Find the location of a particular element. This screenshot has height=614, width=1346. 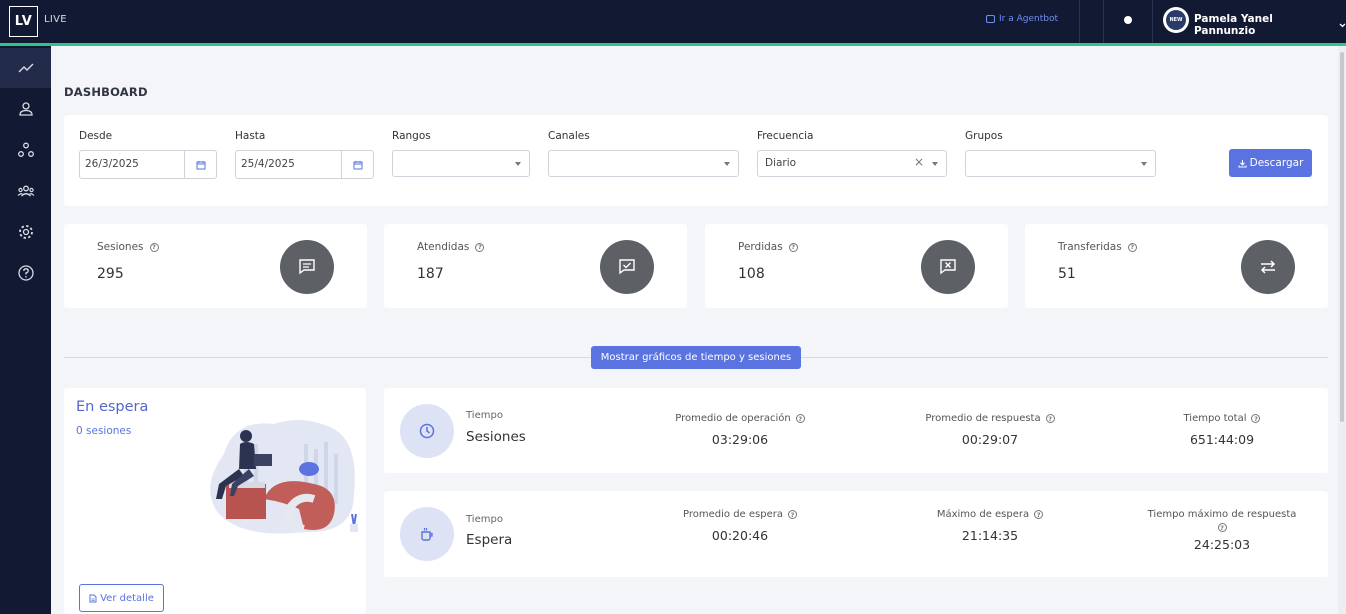

metric-value: 00:20:46 is located at coordinates (740, 535).